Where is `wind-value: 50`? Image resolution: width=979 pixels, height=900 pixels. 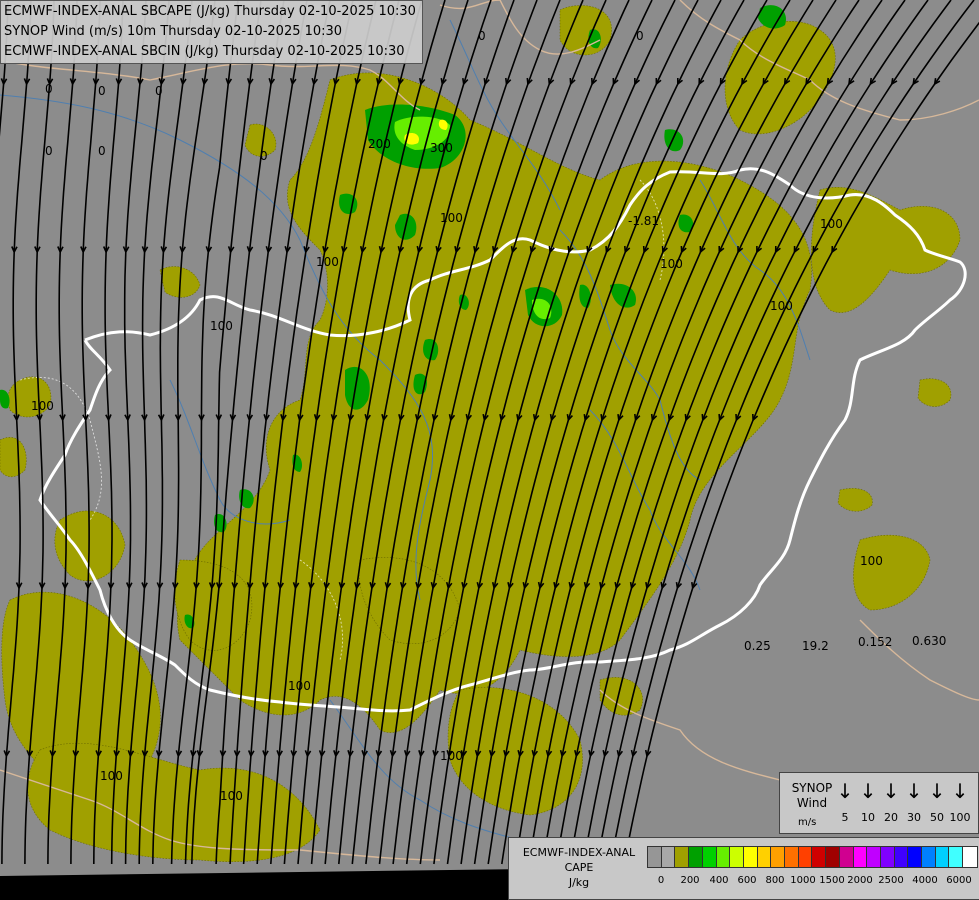
wind-value: 50 is located at coordinates (937, 817).